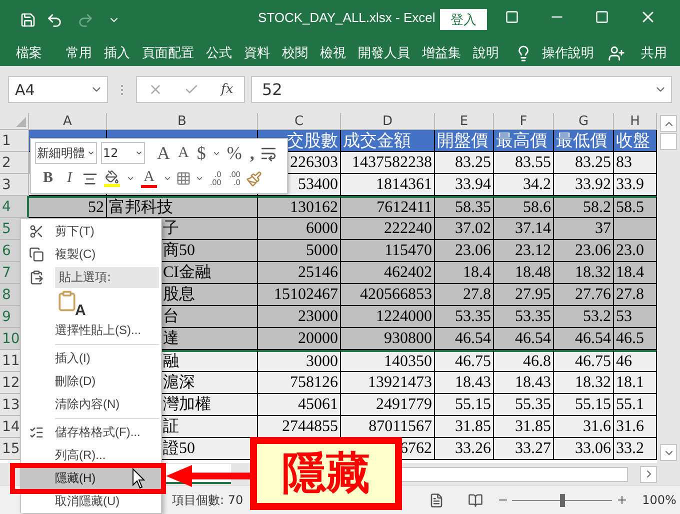 The image size is (680, 514). I want to click on column-header: E, so click(464, 121).